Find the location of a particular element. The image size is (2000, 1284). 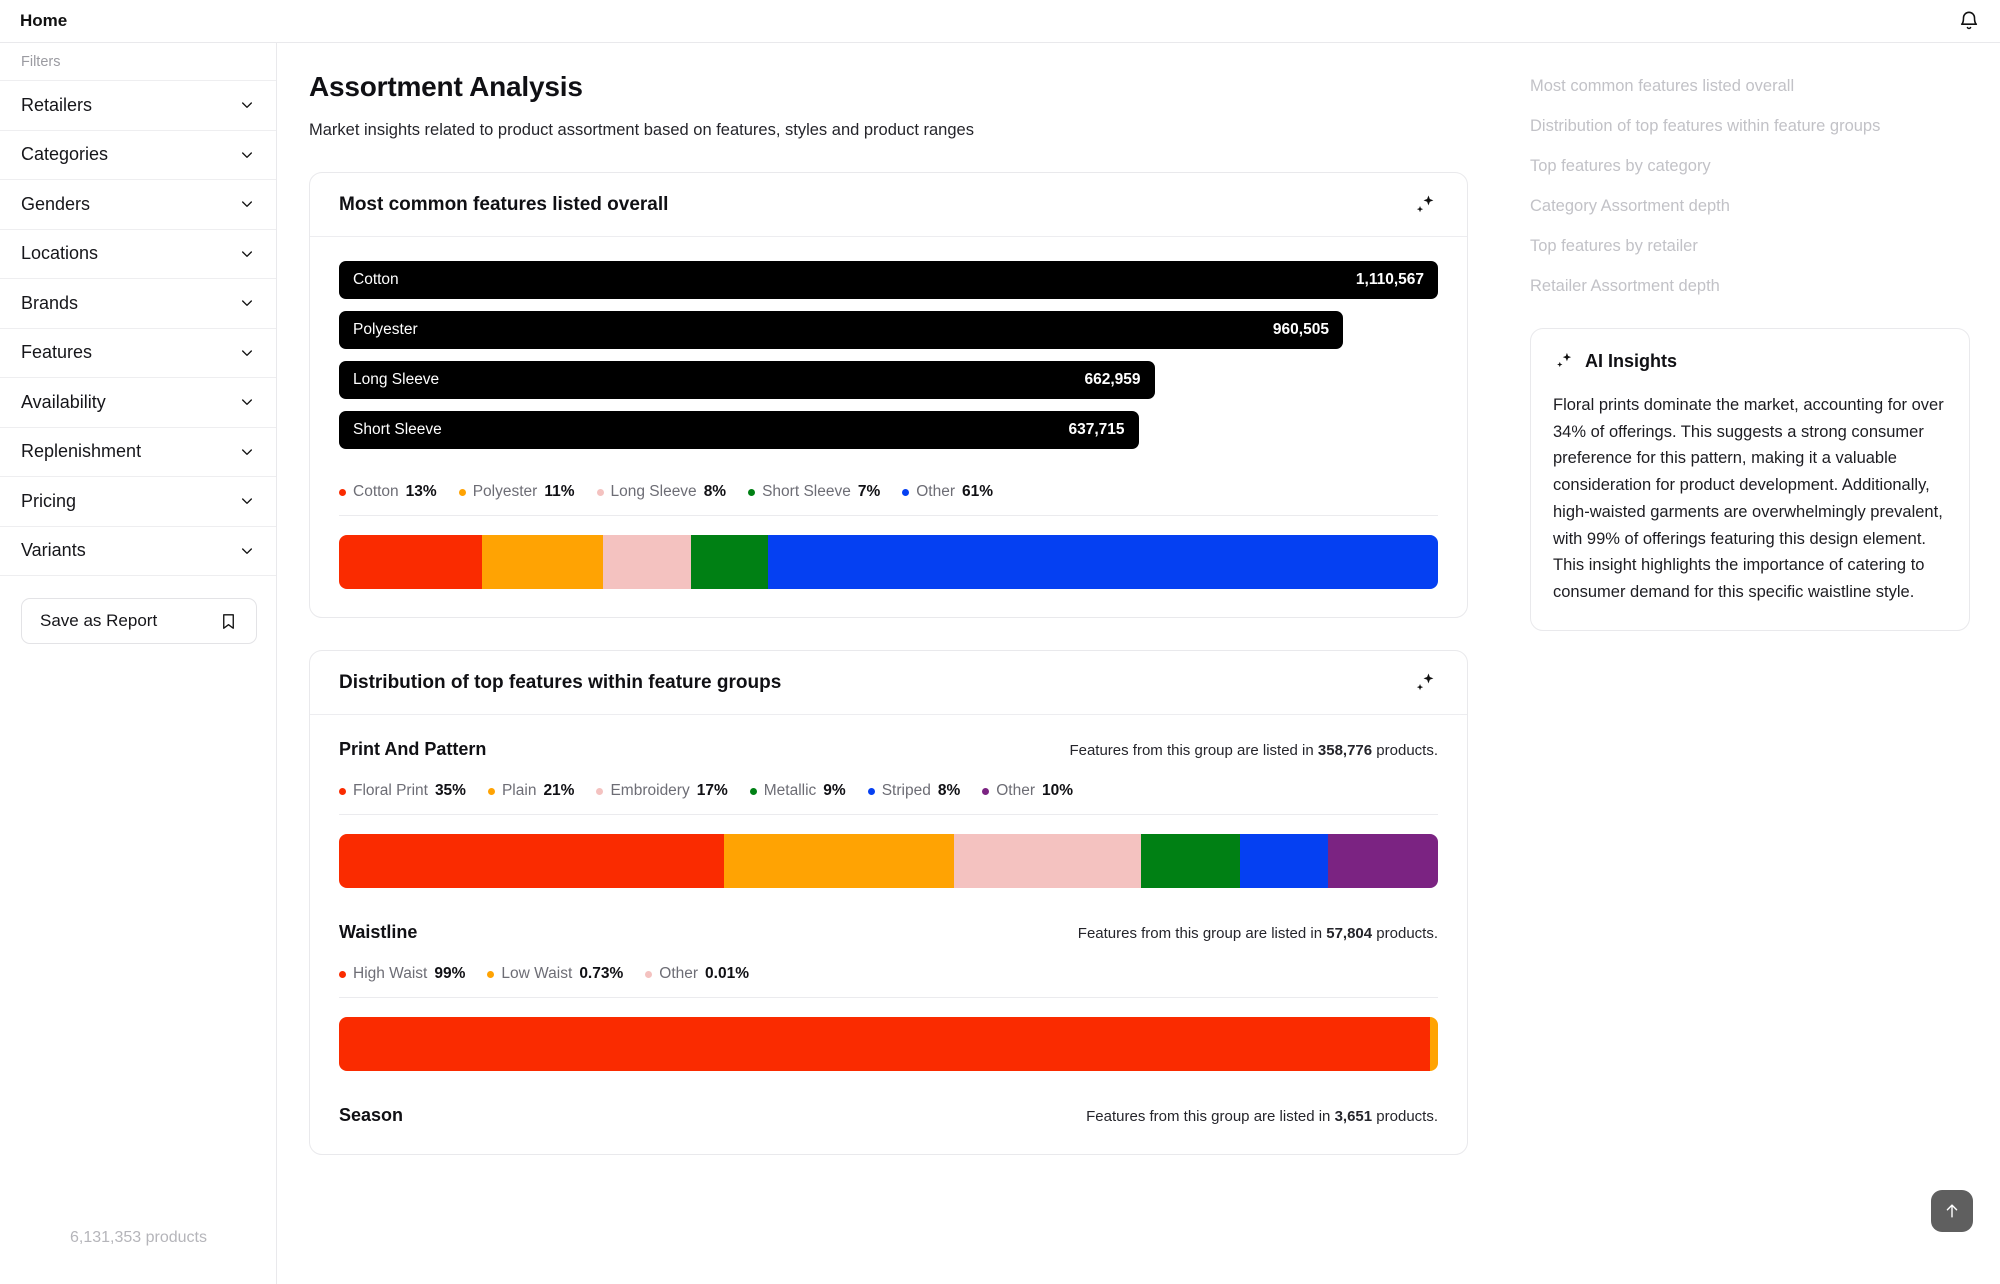

legend-item: Low Waist 0.73% is located at coordinates (555, 974).